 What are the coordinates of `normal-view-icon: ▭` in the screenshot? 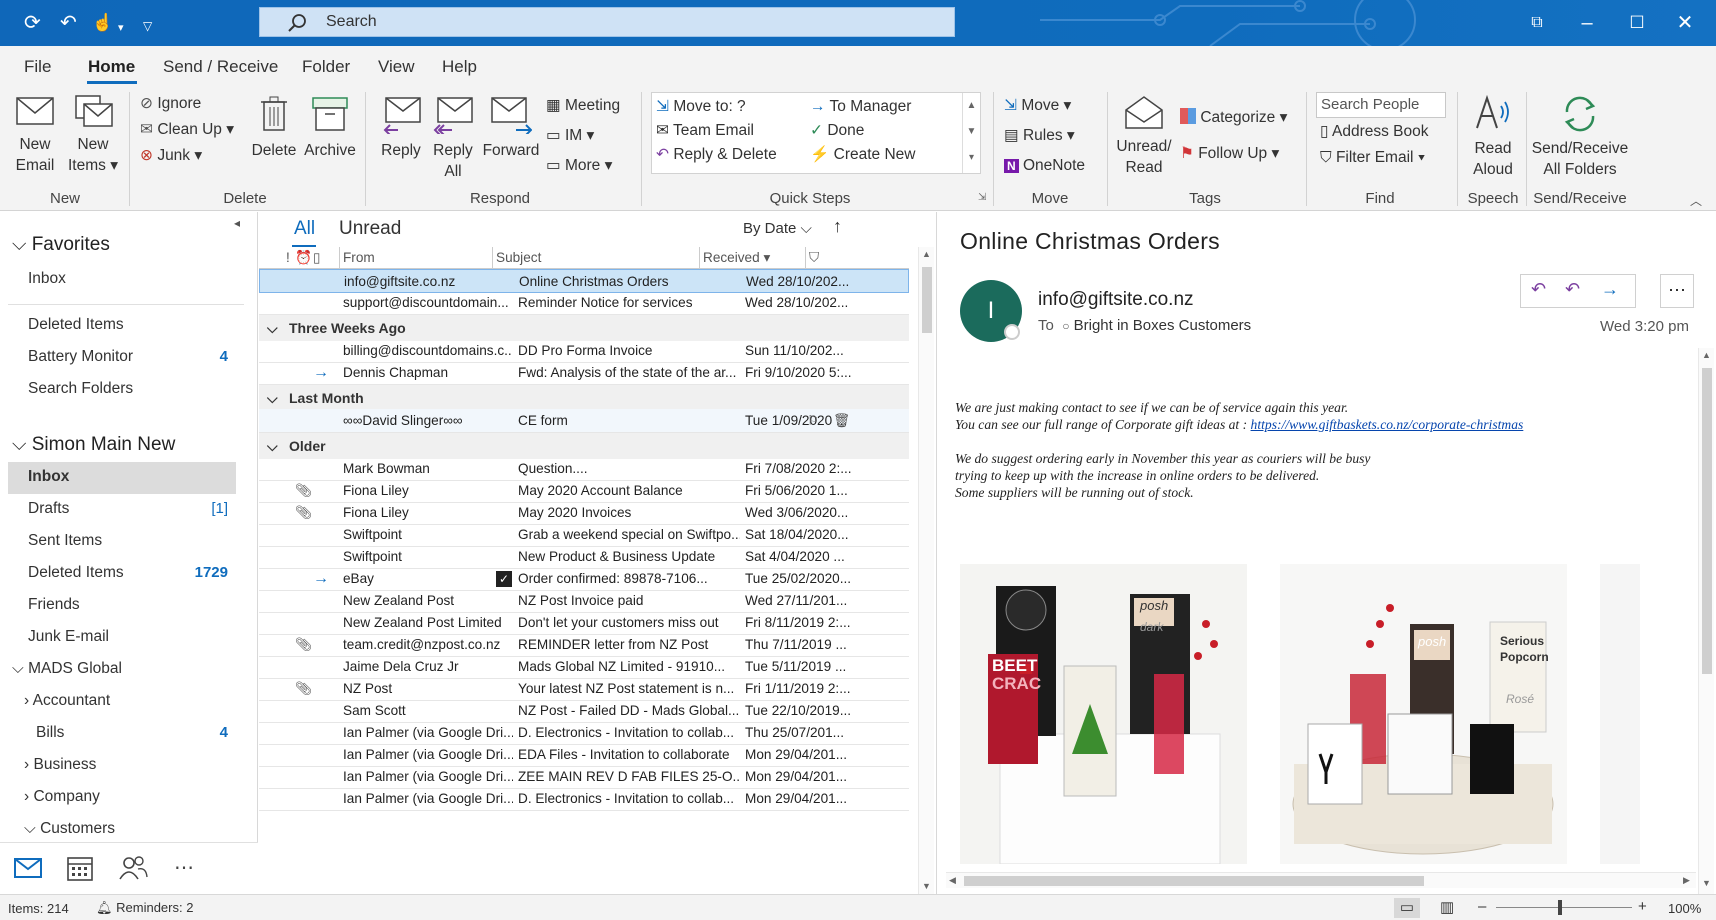 It's located at (1407, 908).